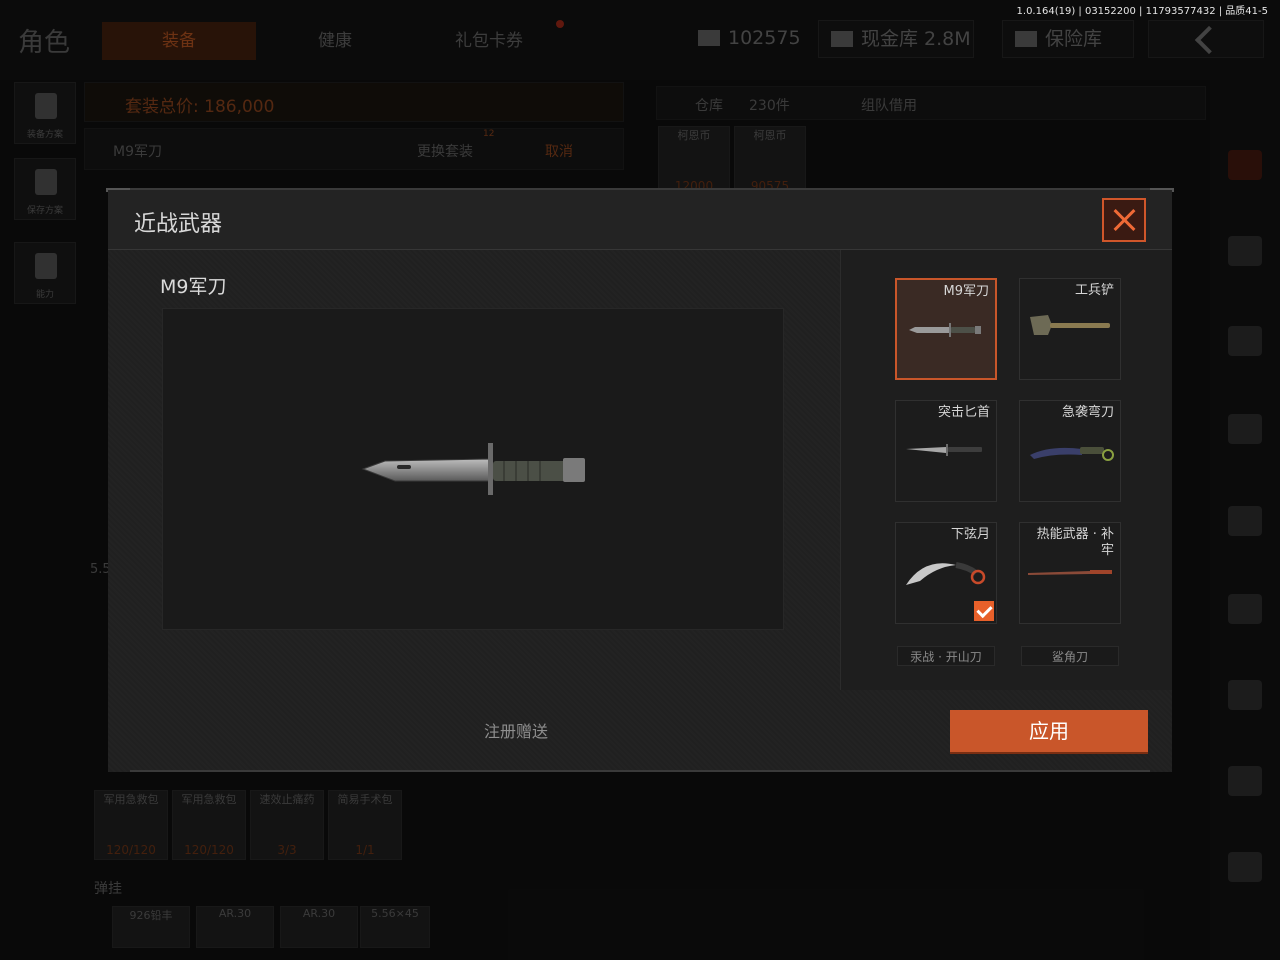  I want to click on selected-weapon-name: M9军刀, so click(193, 287).